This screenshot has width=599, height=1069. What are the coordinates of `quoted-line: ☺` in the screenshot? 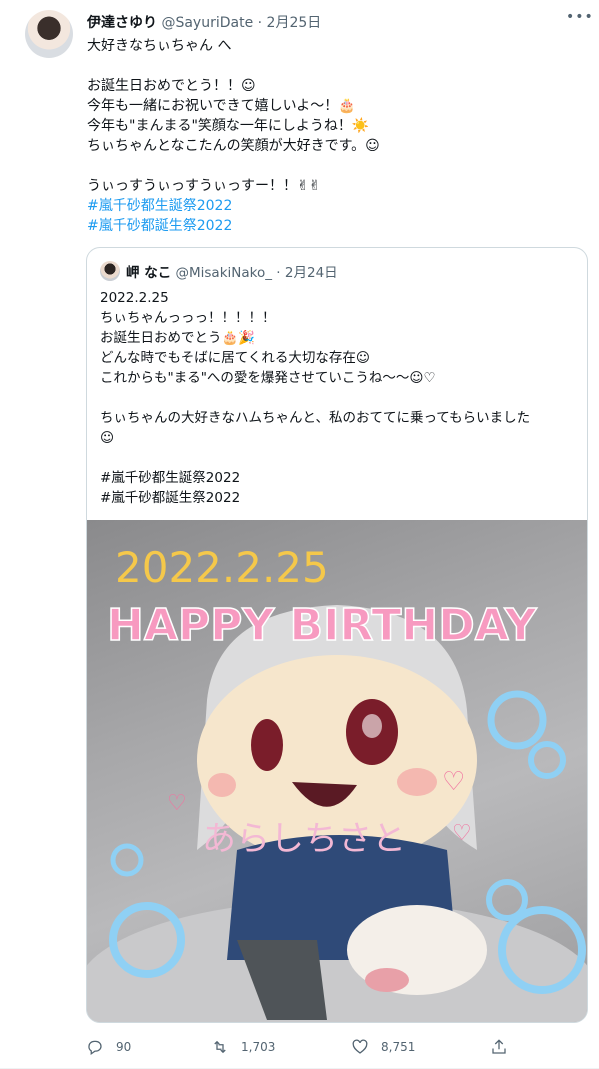 It's located at (107, 438).